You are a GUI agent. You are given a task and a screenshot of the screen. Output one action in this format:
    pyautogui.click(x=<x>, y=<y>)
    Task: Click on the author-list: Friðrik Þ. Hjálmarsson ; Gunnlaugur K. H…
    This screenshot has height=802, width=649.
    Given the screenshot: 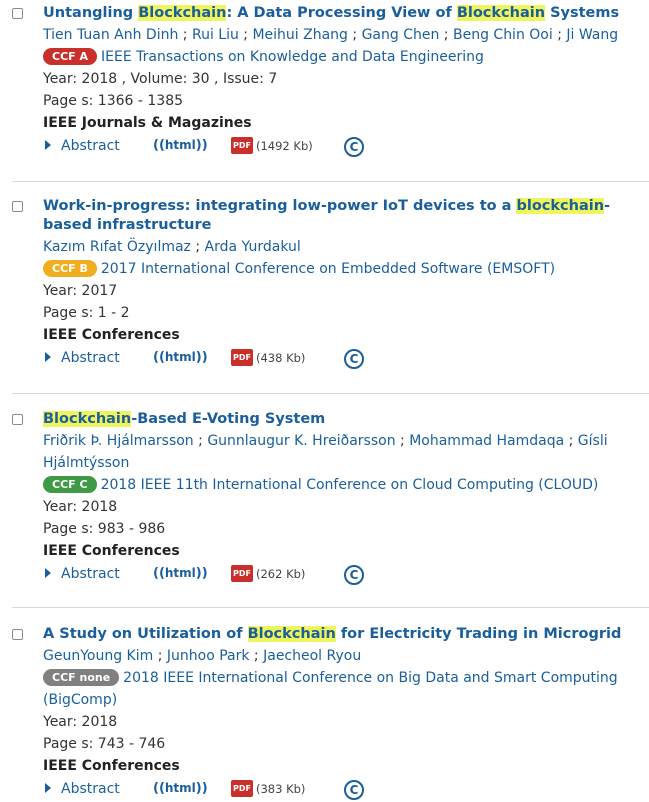 What is the action you would take?
    pyautogui.click(x=343, y=452)
    